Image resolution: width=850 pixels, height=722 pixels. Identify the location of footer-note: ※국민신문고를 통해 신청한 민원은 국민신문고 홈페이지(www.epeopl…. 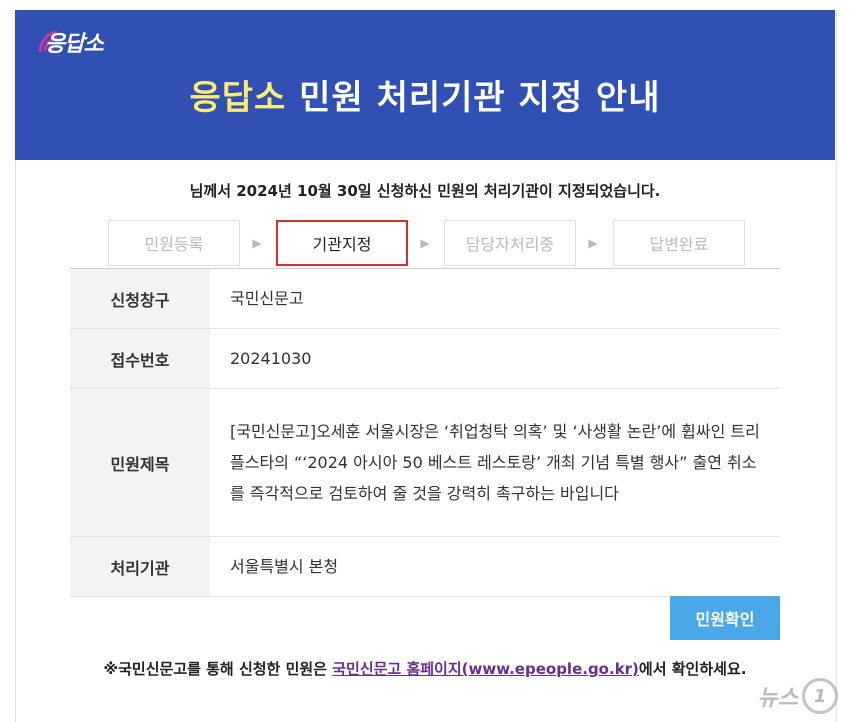
(425, 669).